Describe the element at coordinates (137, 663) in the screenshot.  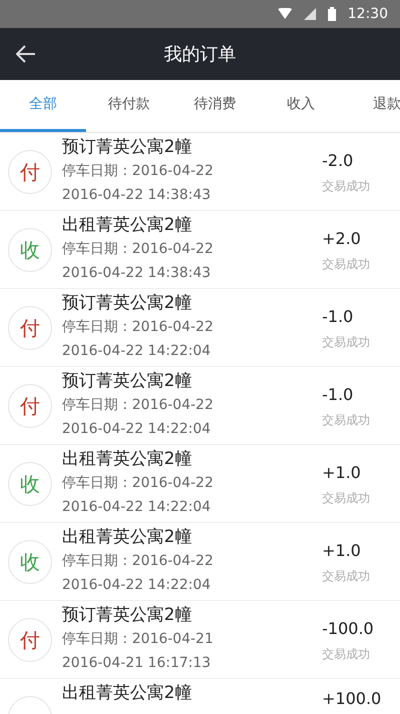
I see `order-time: 2016-04-21 16:17:13` at that location.